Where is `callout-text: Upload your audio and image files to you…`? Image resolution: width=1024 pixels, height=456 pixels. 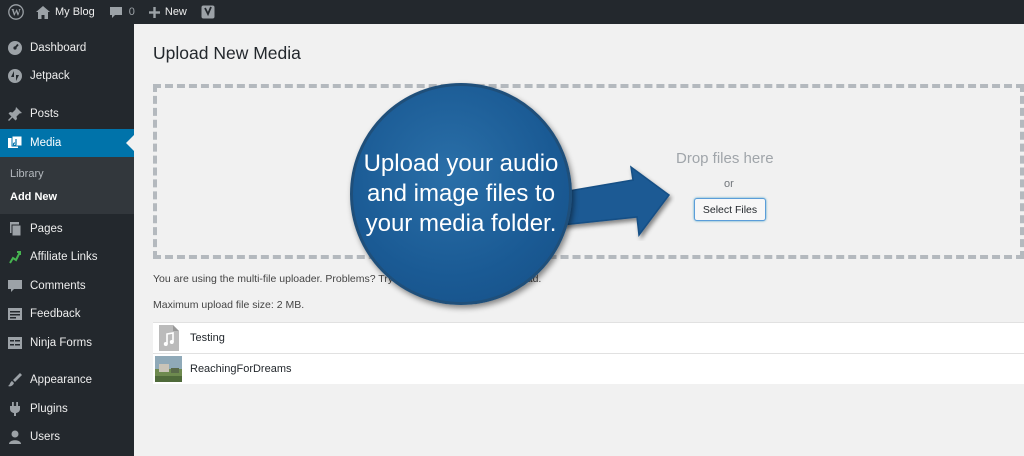
callout-text: Upload your audio and image files to you… is located at coordinates (461, 193).